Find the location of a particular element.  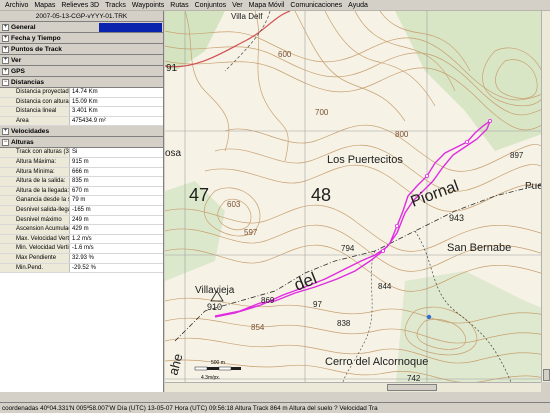

section-label: Puntos de Track is located at coordinates (36, 49).